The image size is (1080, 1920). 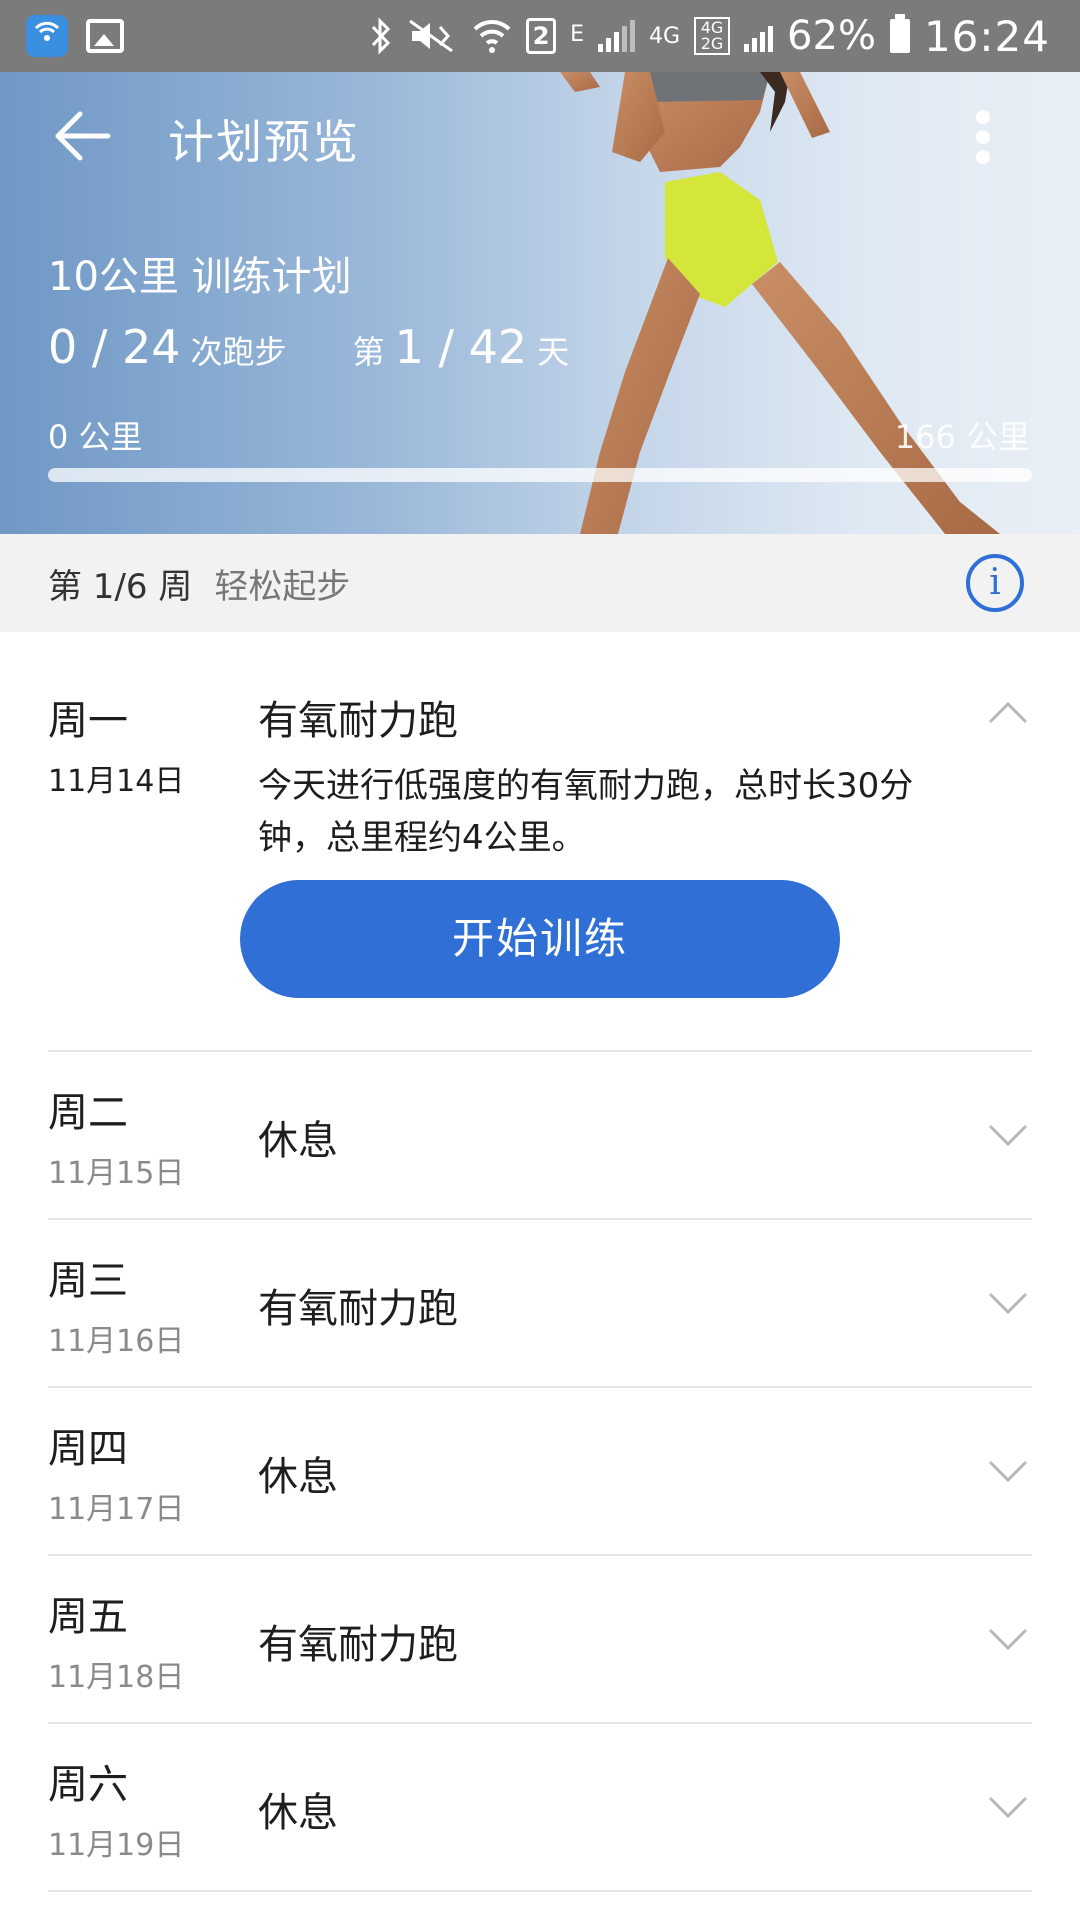 What do you see at coordinates (831, 36) in the screenshot?
I see `battery-percent: 62%` at bounding box center [831, 36].